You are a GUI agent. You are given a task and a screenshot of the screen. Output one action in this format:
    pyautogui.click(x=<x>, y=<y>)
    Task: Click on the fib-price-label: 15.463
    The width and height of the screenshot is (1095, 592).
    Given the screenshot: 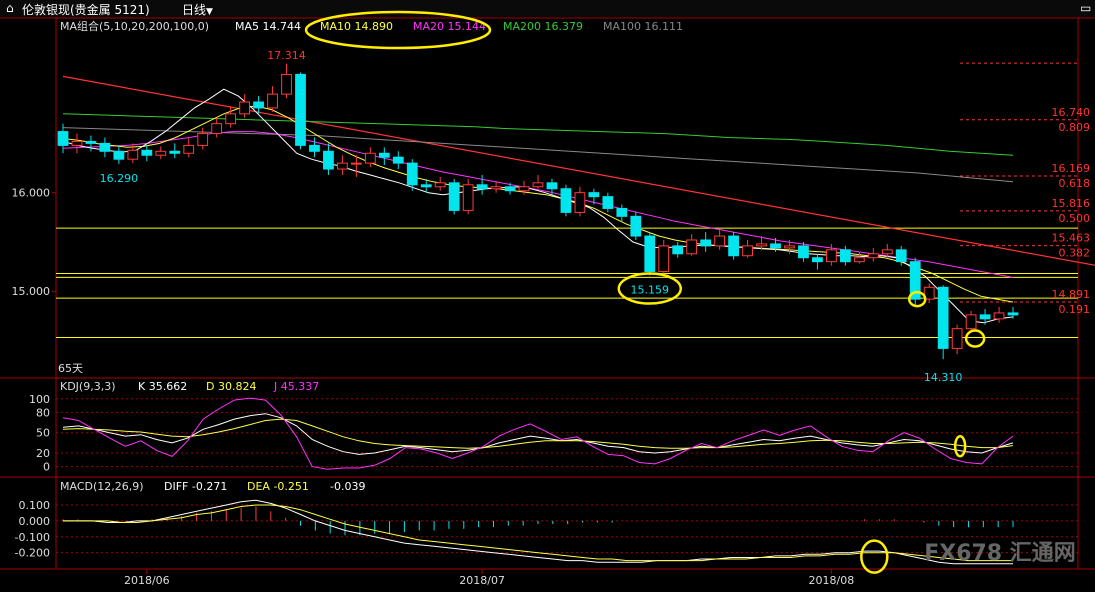 What is the action you would take?
    pyautogui.click(x=1071, y=238)
    